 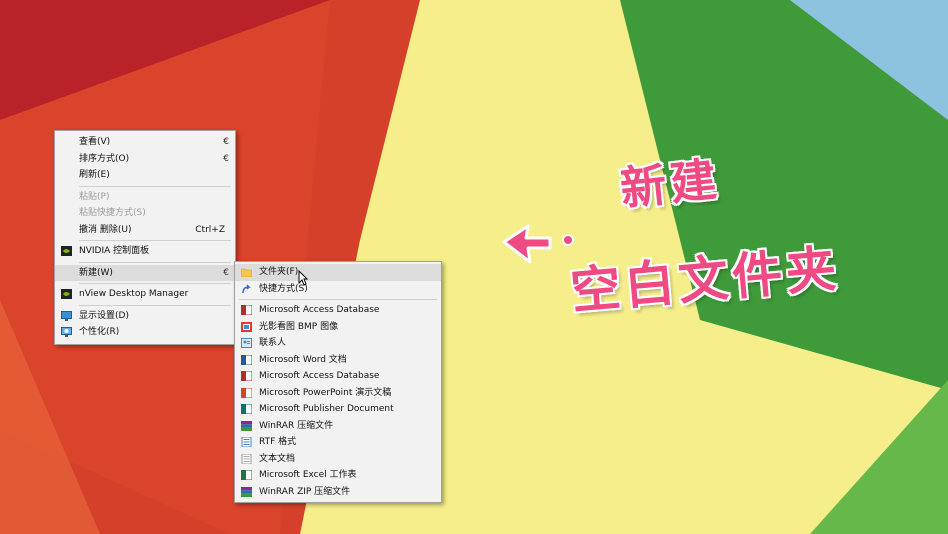 I want to click on winrar-icon, so click(x=246, y=425).